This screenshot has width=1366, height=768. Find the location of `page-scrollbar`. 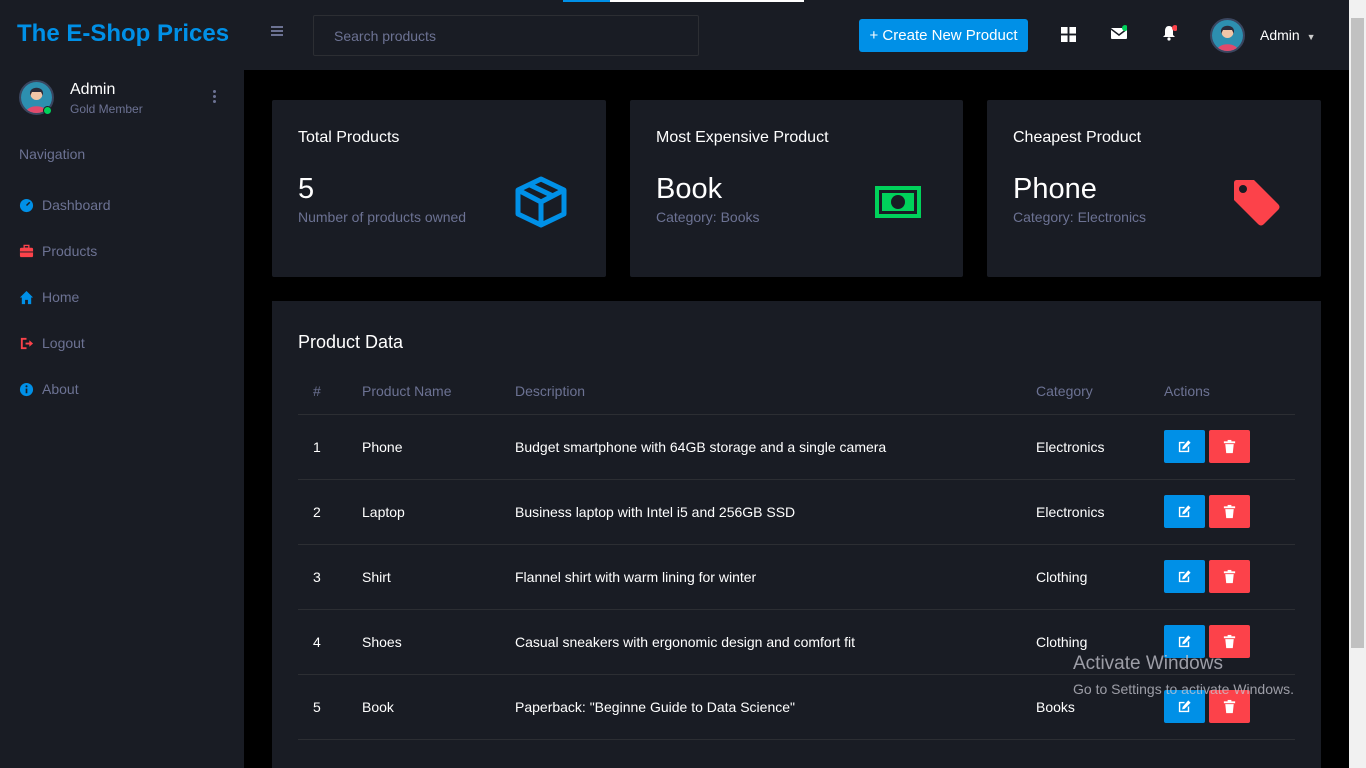

page-scrollbar is located at coordinates (1357, 384).